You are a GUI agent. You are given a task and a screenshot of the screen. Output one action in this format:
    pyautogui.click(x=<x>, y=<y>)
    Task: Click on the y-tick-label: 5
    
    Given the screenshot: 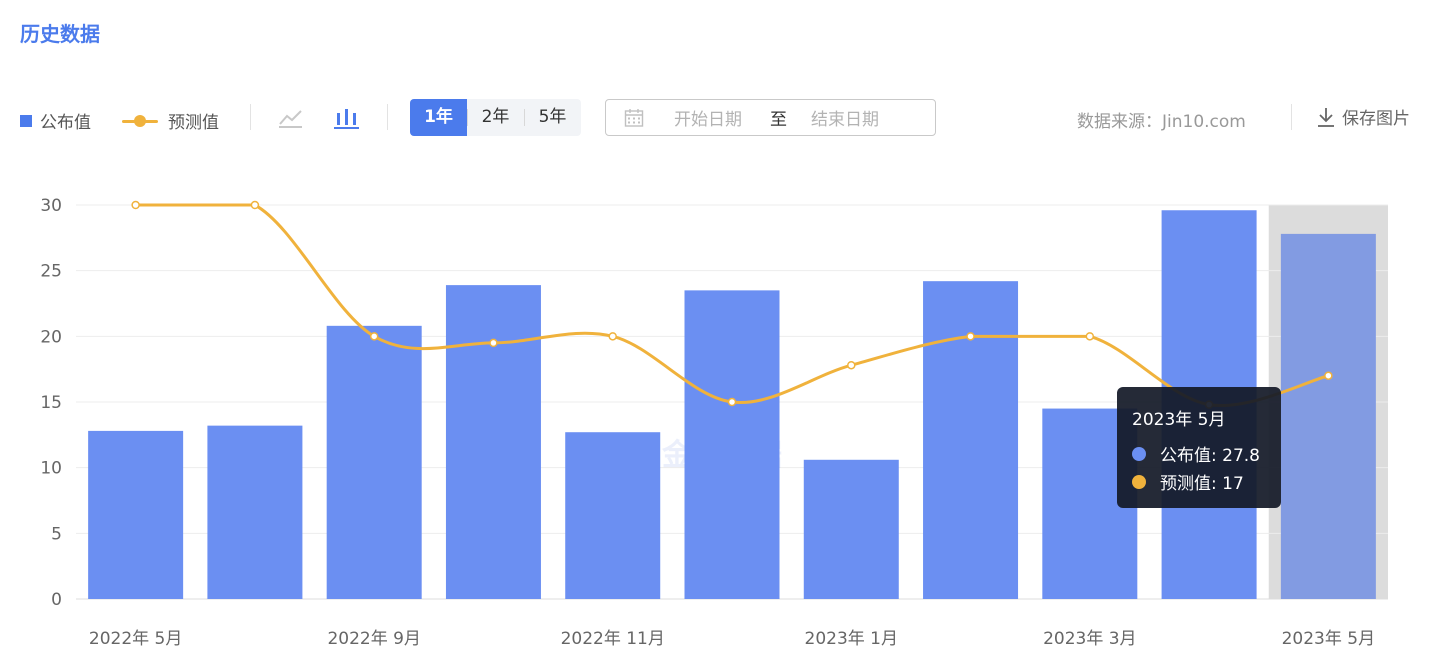 What is the action you would take?
    pyautogui.click(x=56, y=534)
    